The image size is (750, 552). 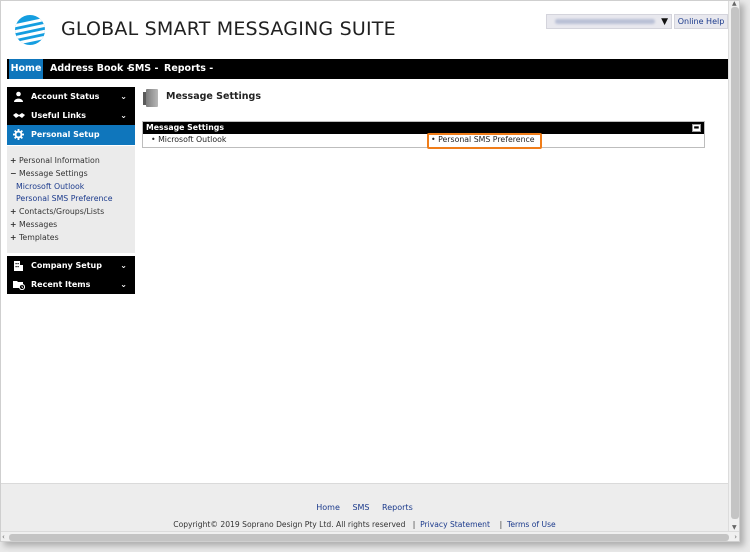 I want to click on person-icon, so click(x=18, y=96).